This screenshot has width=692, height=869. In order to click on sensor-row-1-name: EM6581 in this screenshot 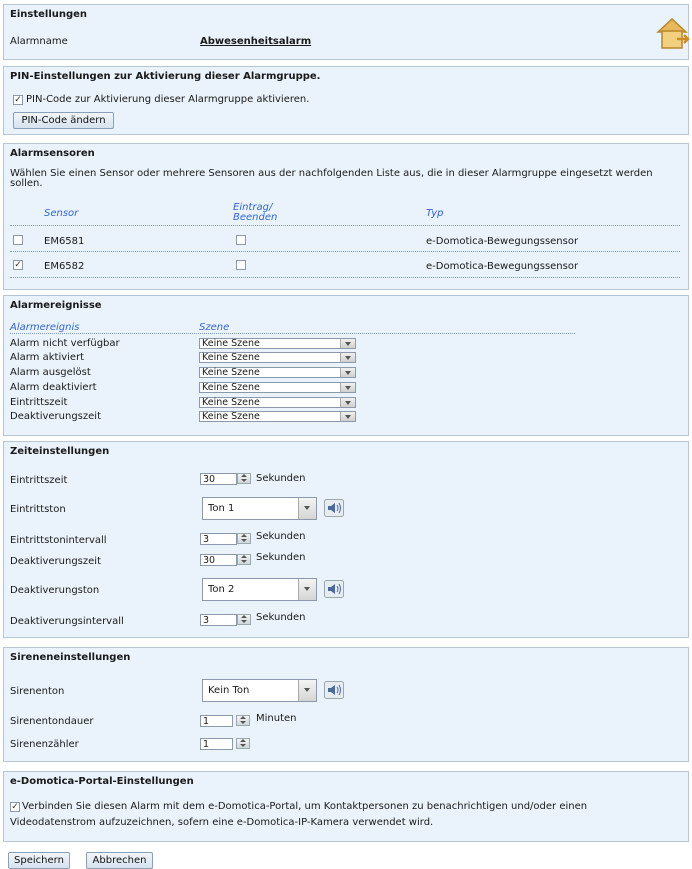, I will do `click(64, 241)`.